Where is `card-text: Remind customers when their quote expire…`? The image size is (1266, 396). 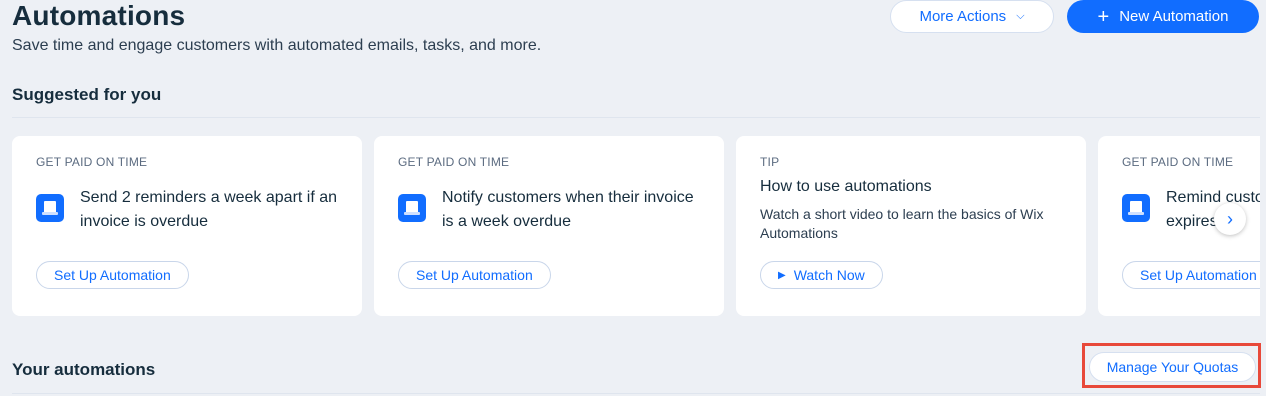 card-text: Remind customers when their quote expire… is located at coordinates (1213, 209).